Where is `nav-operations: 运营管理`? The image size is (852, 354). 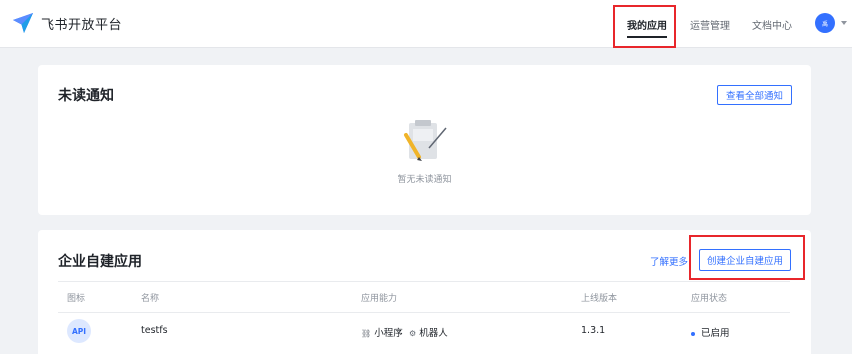
nav-operations: 运营管理 is located at coordinates (710, 24).